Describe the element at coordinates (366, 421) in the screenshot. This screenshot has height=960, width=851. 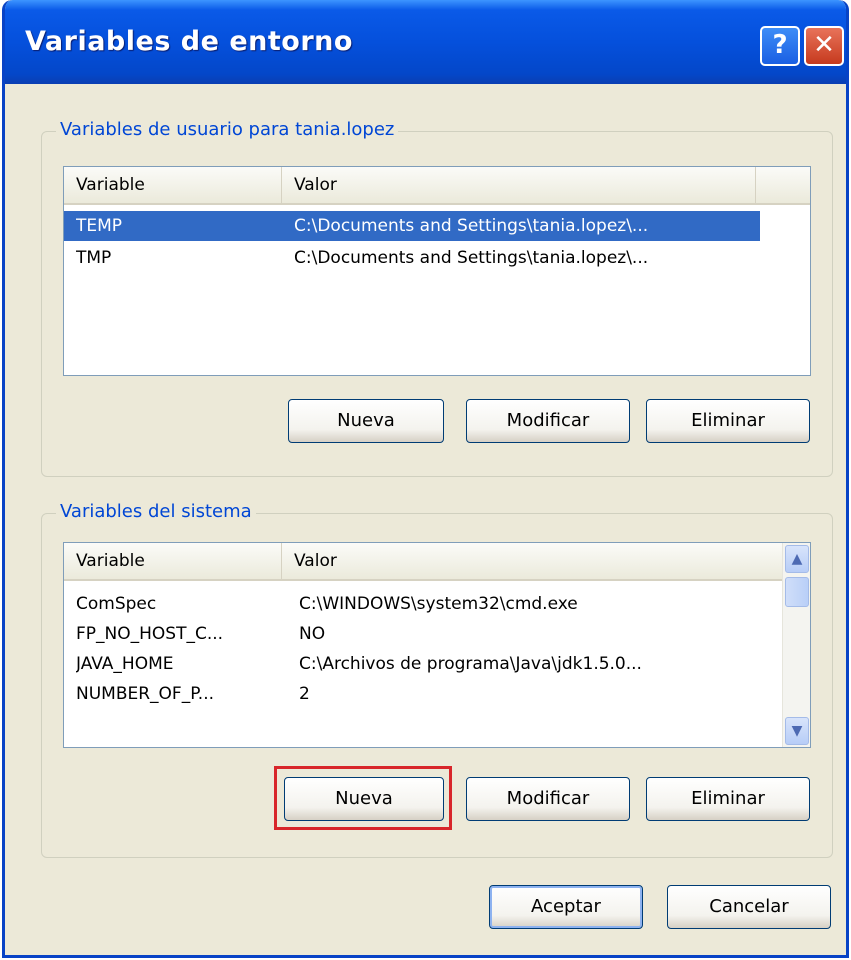
I see `user-new-button: Nueva` at that location.